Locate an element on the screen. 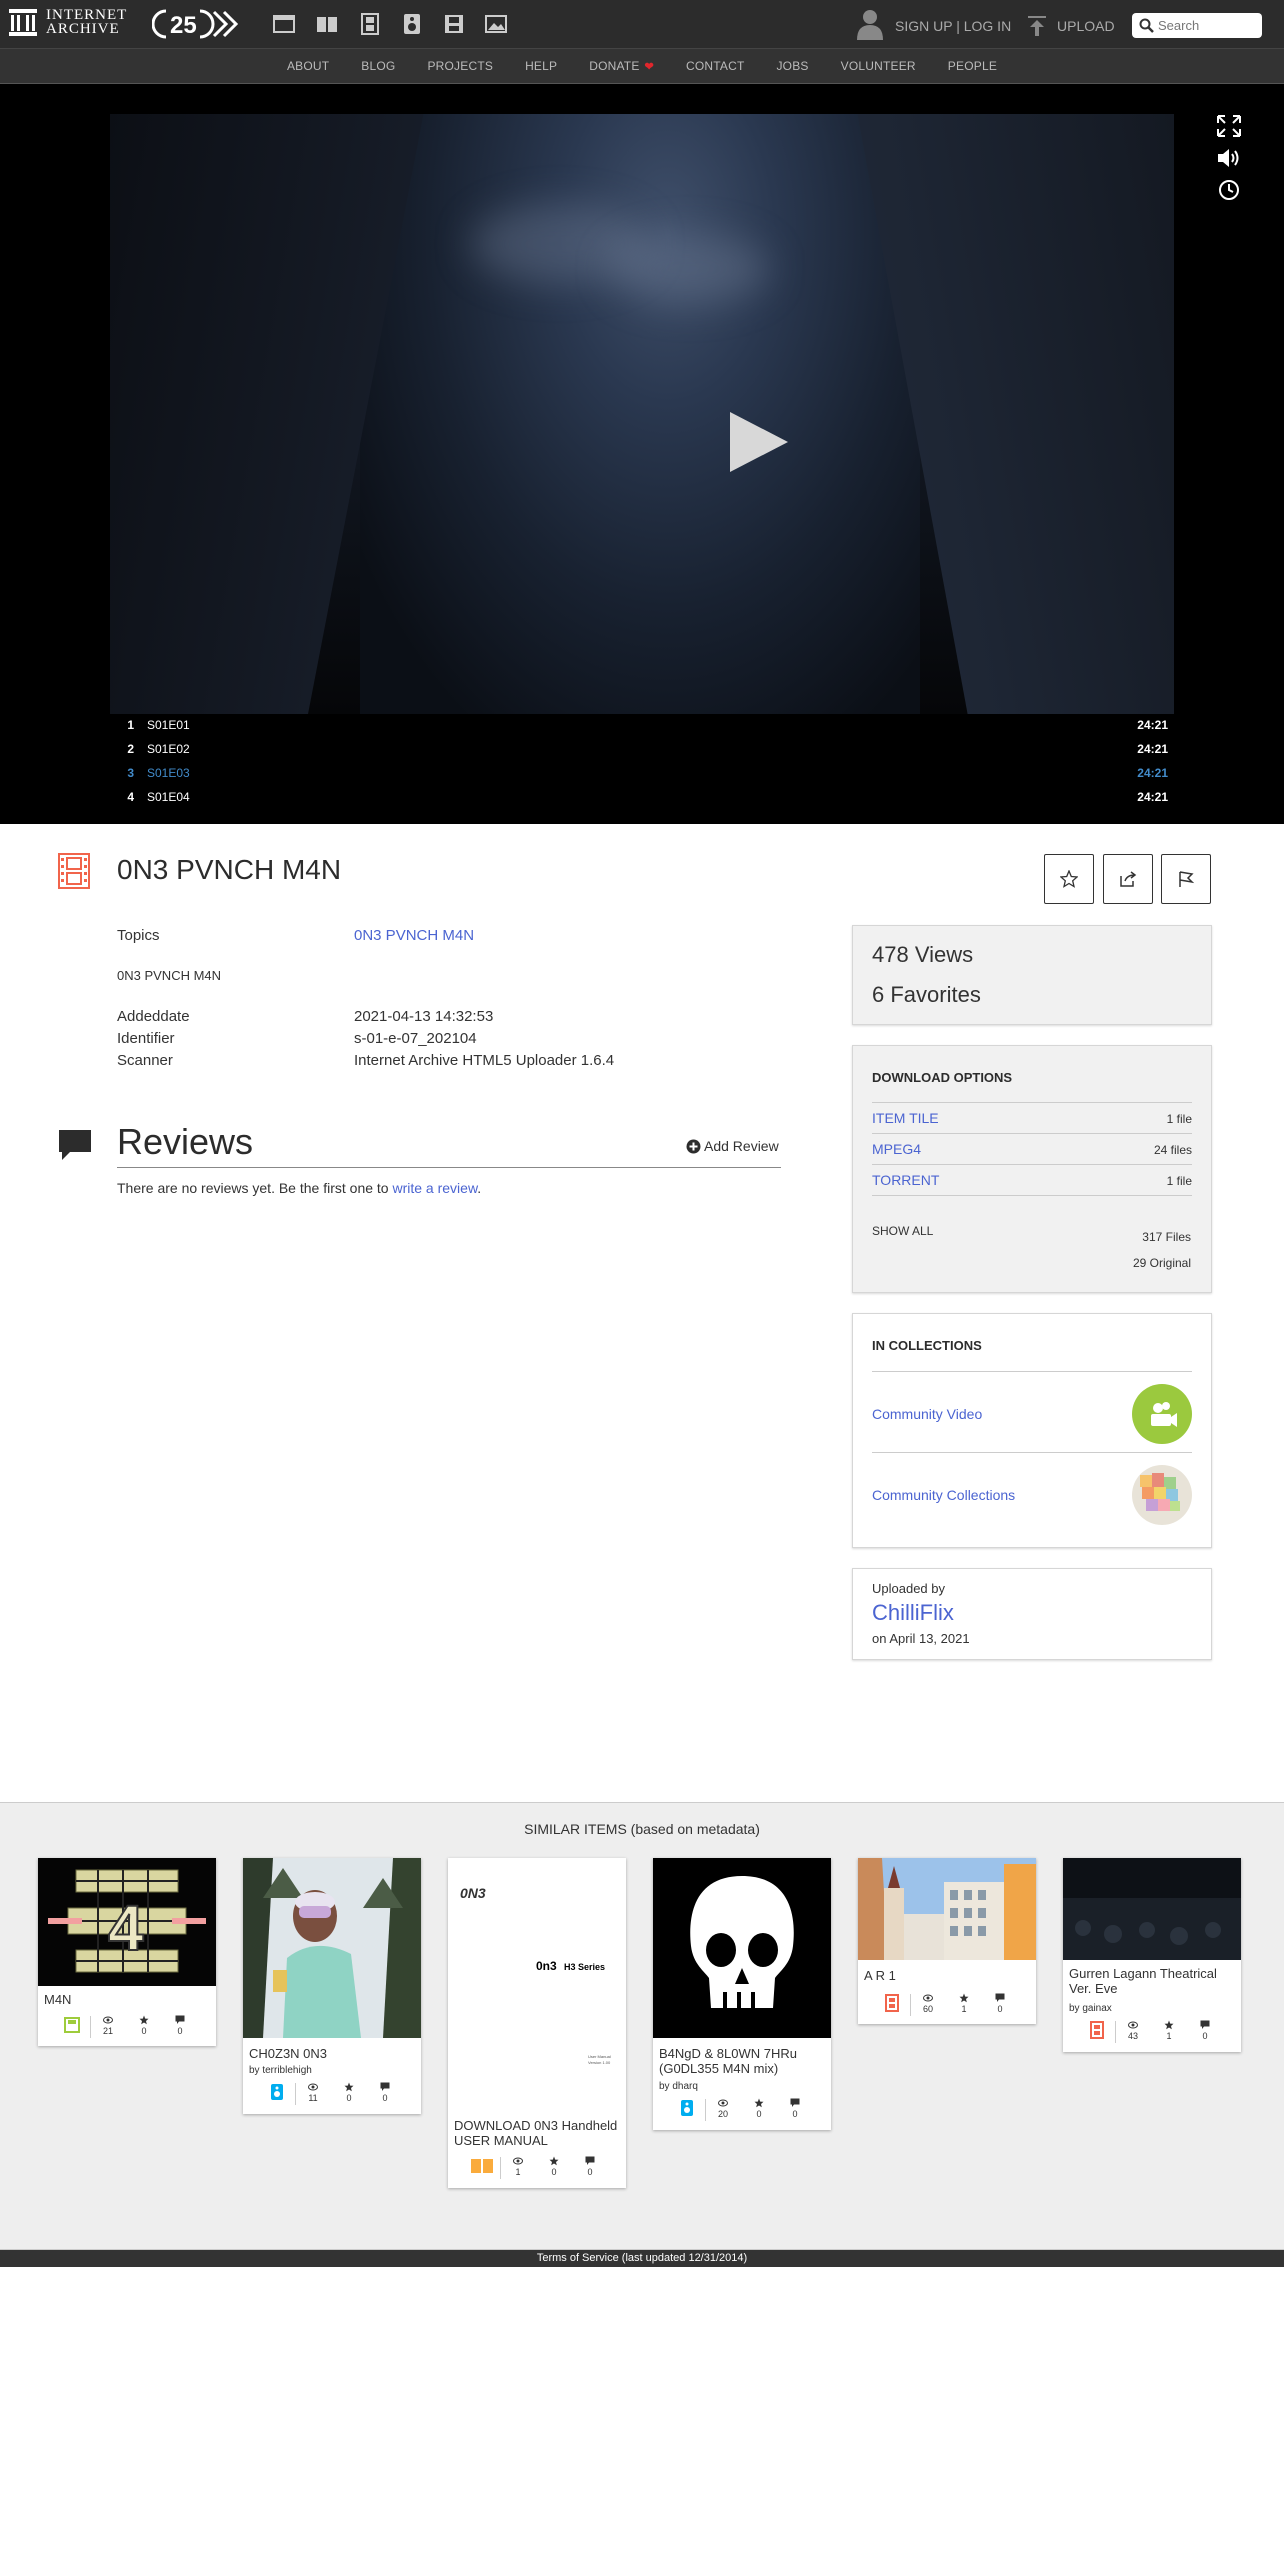 Image resolution: width=1284 pixels, height=2568 pixels. collection-link: Community Collections is located at coordinates (943, 1495).